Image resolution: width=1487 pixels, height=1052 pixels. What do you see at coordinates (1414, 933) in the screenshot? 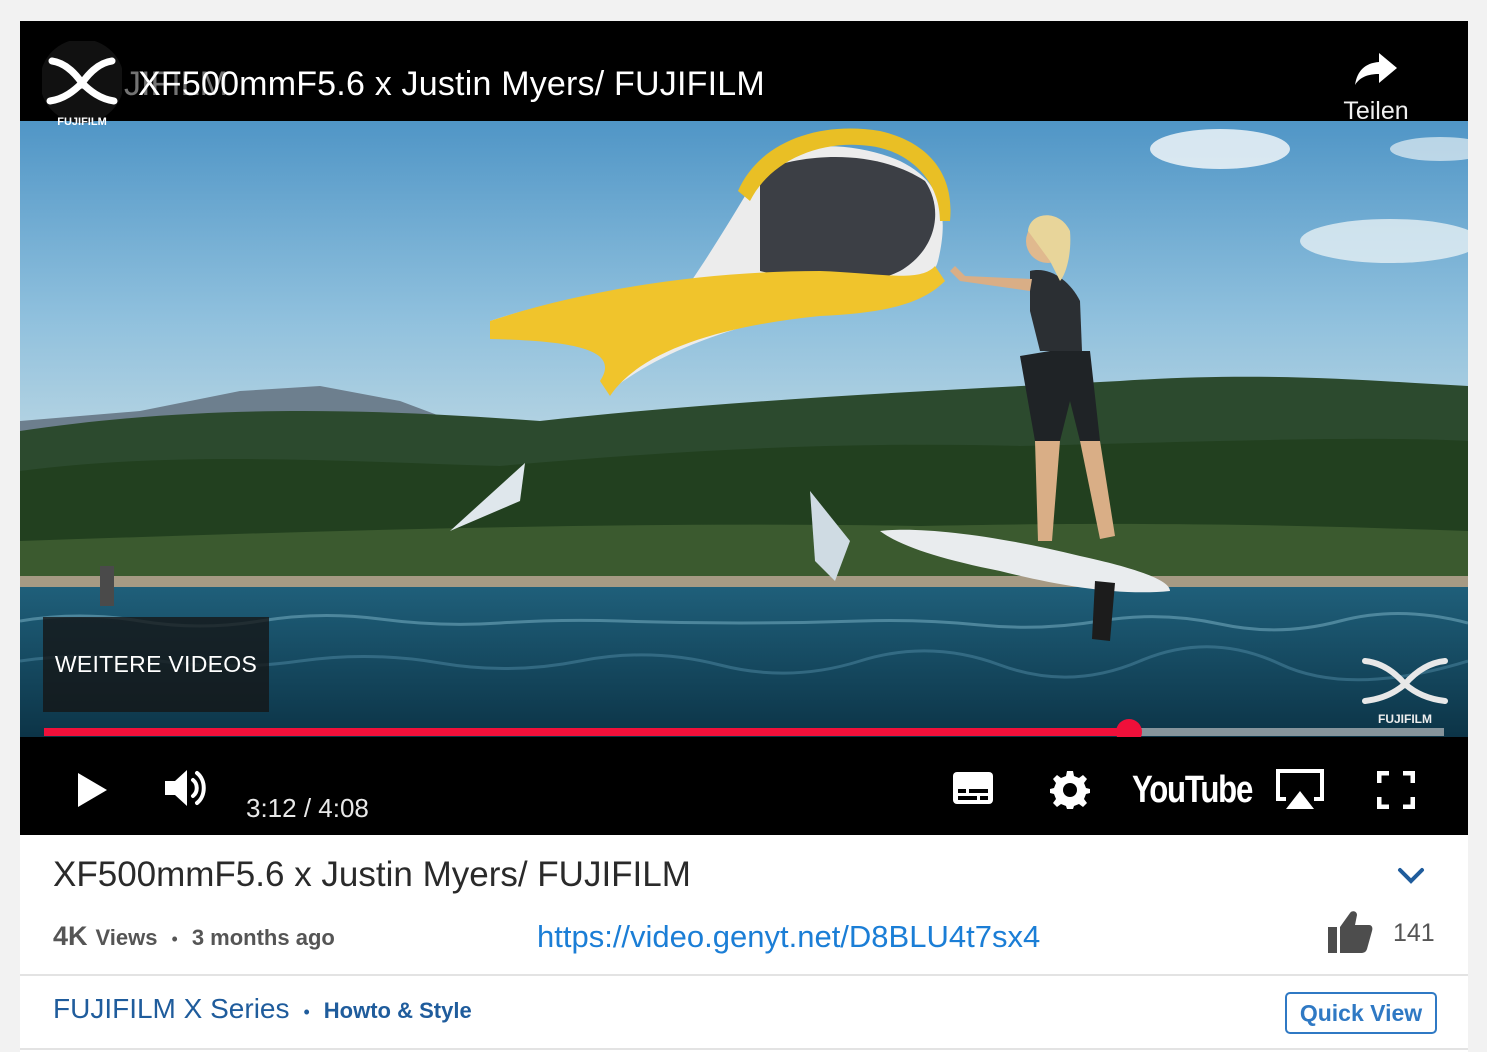
I see `like-count: 141` at bounding box center [1414, 933].